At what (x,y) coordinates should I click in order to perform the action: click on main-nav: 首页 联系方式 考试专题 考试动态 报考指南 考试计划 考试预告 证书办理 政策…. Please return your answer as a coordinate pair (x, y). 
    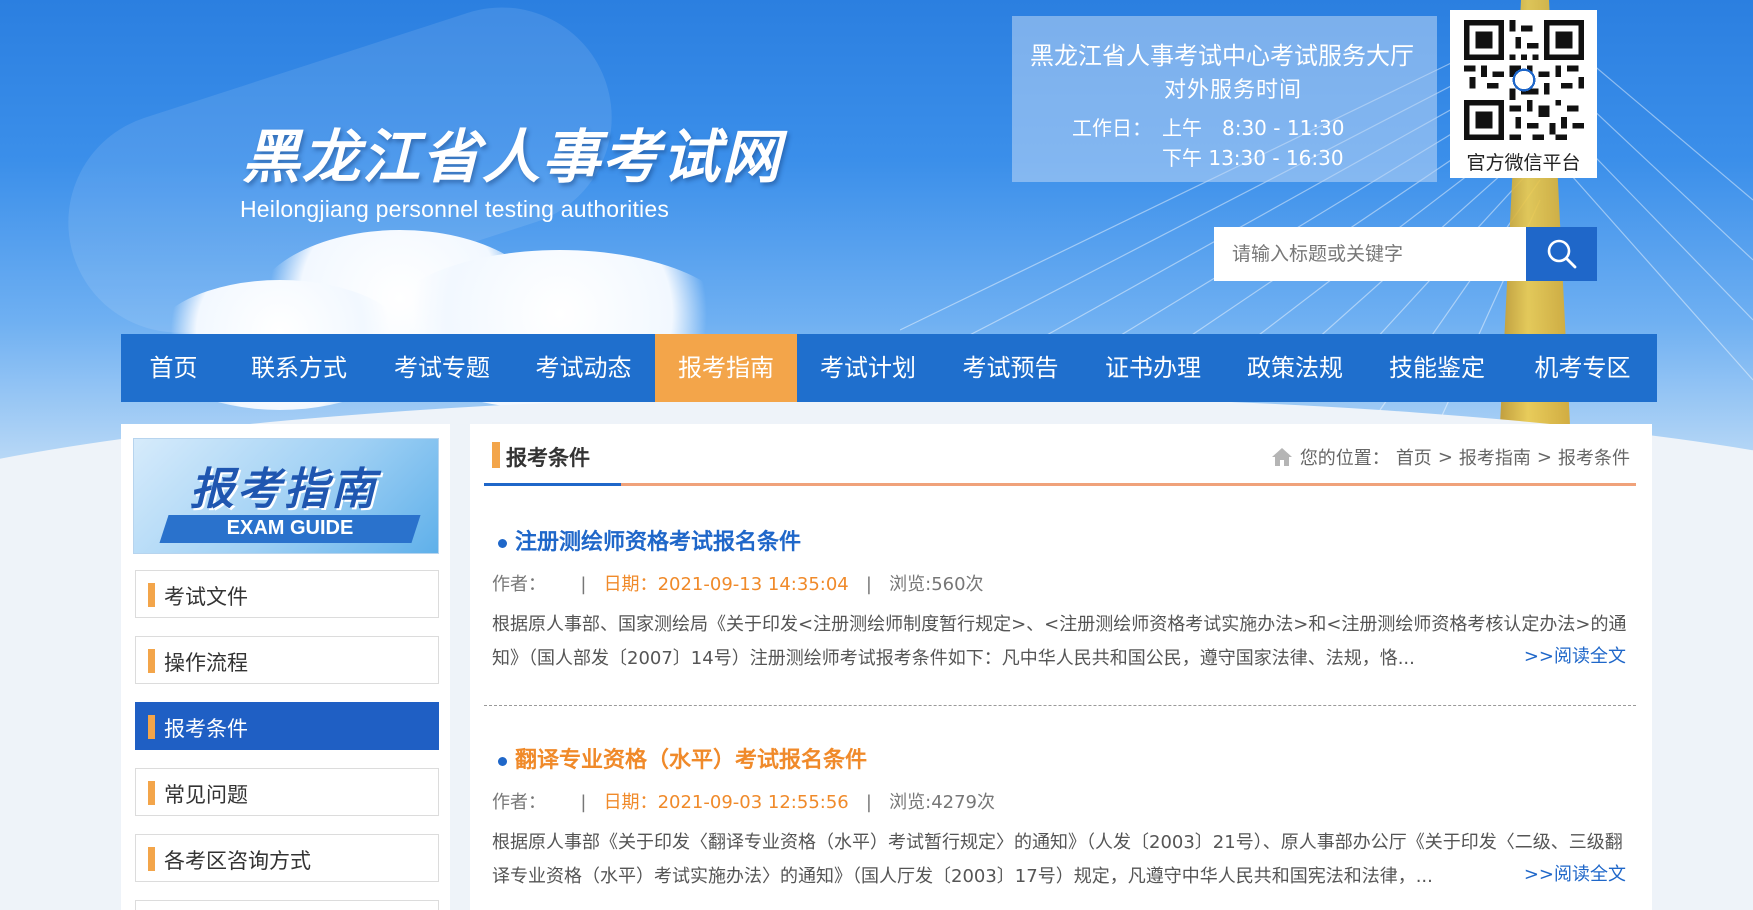
    Looking at the image, I should click on (889, 368).